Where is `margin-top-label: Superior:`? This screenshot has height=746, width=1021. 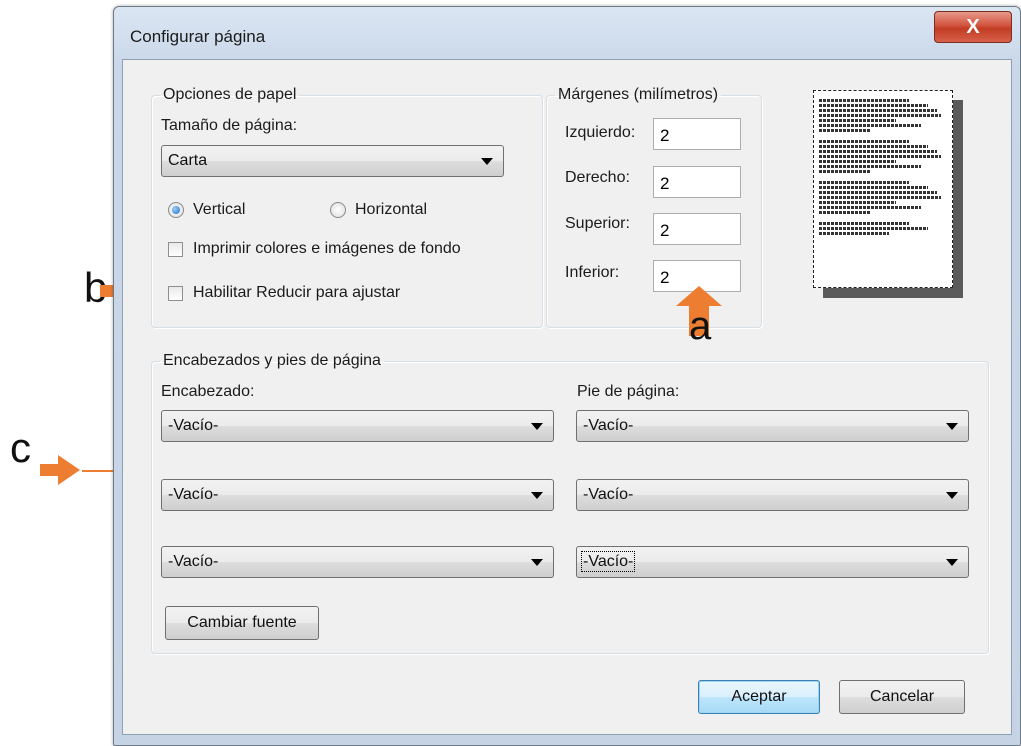
margin-top-label: Superior: is located at coordinates (597, 223).